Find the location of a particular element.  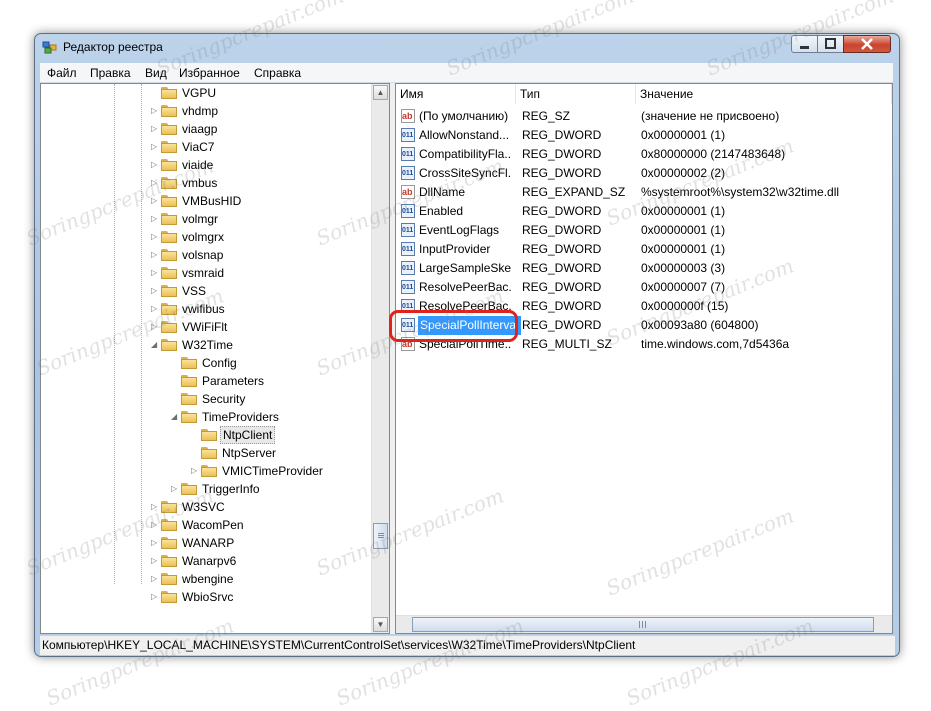

menu-bar: Файл Правка Вид Избранное Справка is located at coordinates (466, 73).